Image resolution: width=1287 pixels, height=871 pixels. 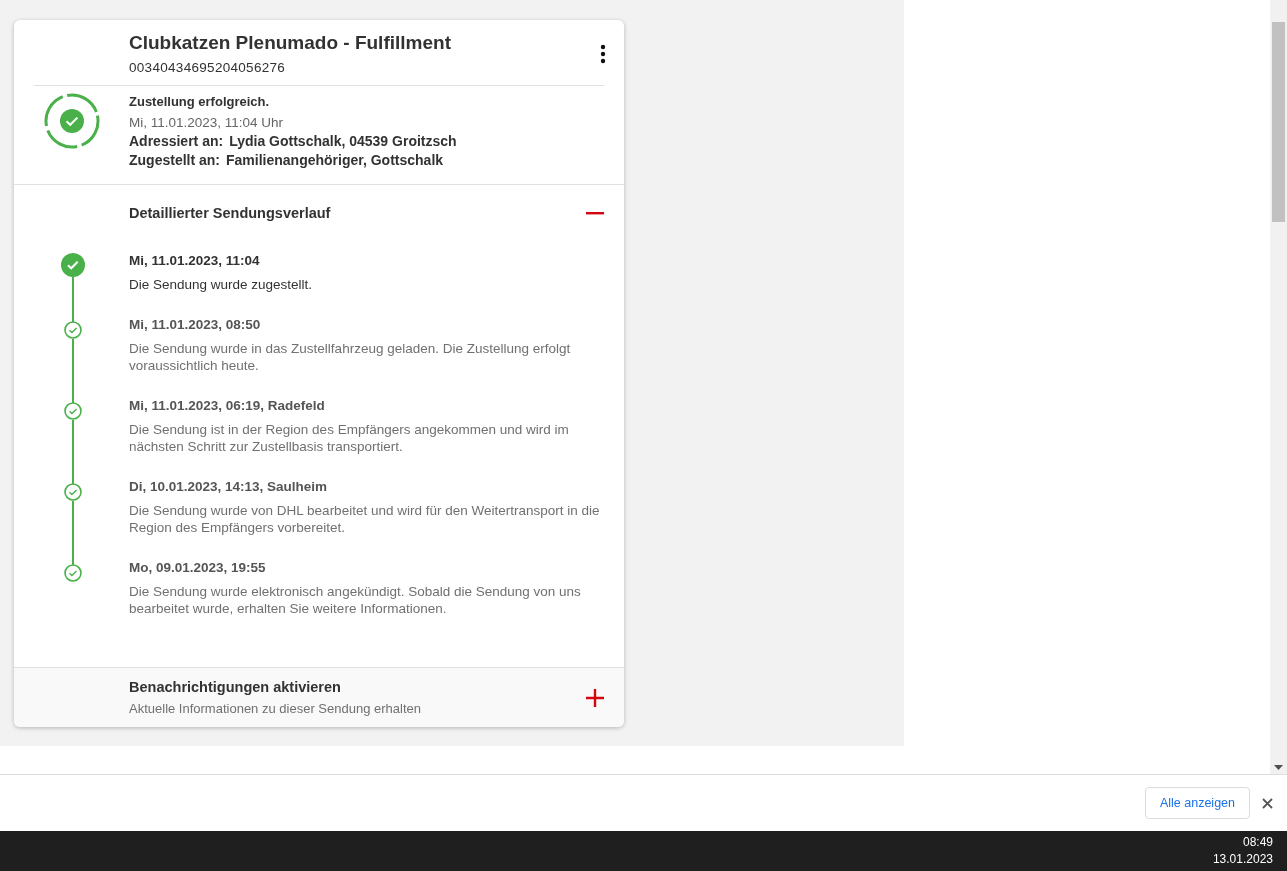 I want to click on status-headline: Zustellung erfolgreich., so click(x=200, y=101).